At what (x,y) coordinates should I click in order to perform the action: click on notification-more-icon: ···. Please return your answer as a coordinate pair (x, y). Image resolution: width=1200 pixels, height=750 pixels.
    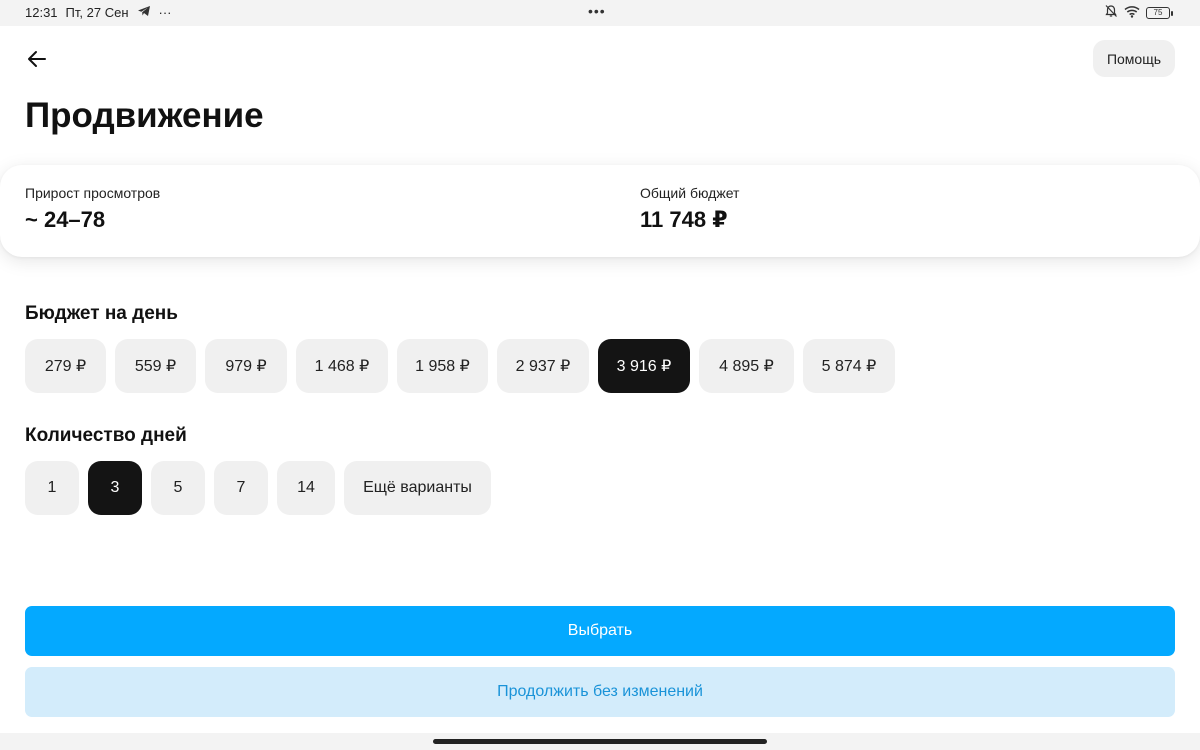
    Looking at the image, I should click on (165, 12).